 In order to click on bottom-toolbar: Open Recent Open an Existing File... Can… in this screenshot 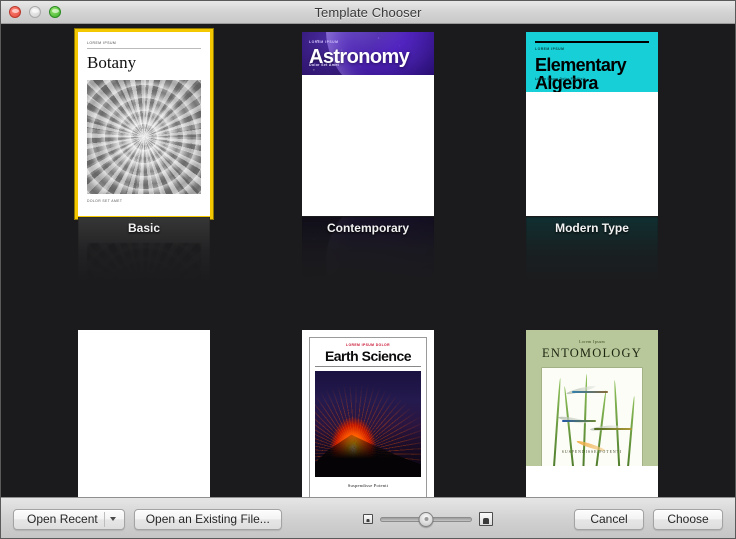, I will do `click(368, 517)`.